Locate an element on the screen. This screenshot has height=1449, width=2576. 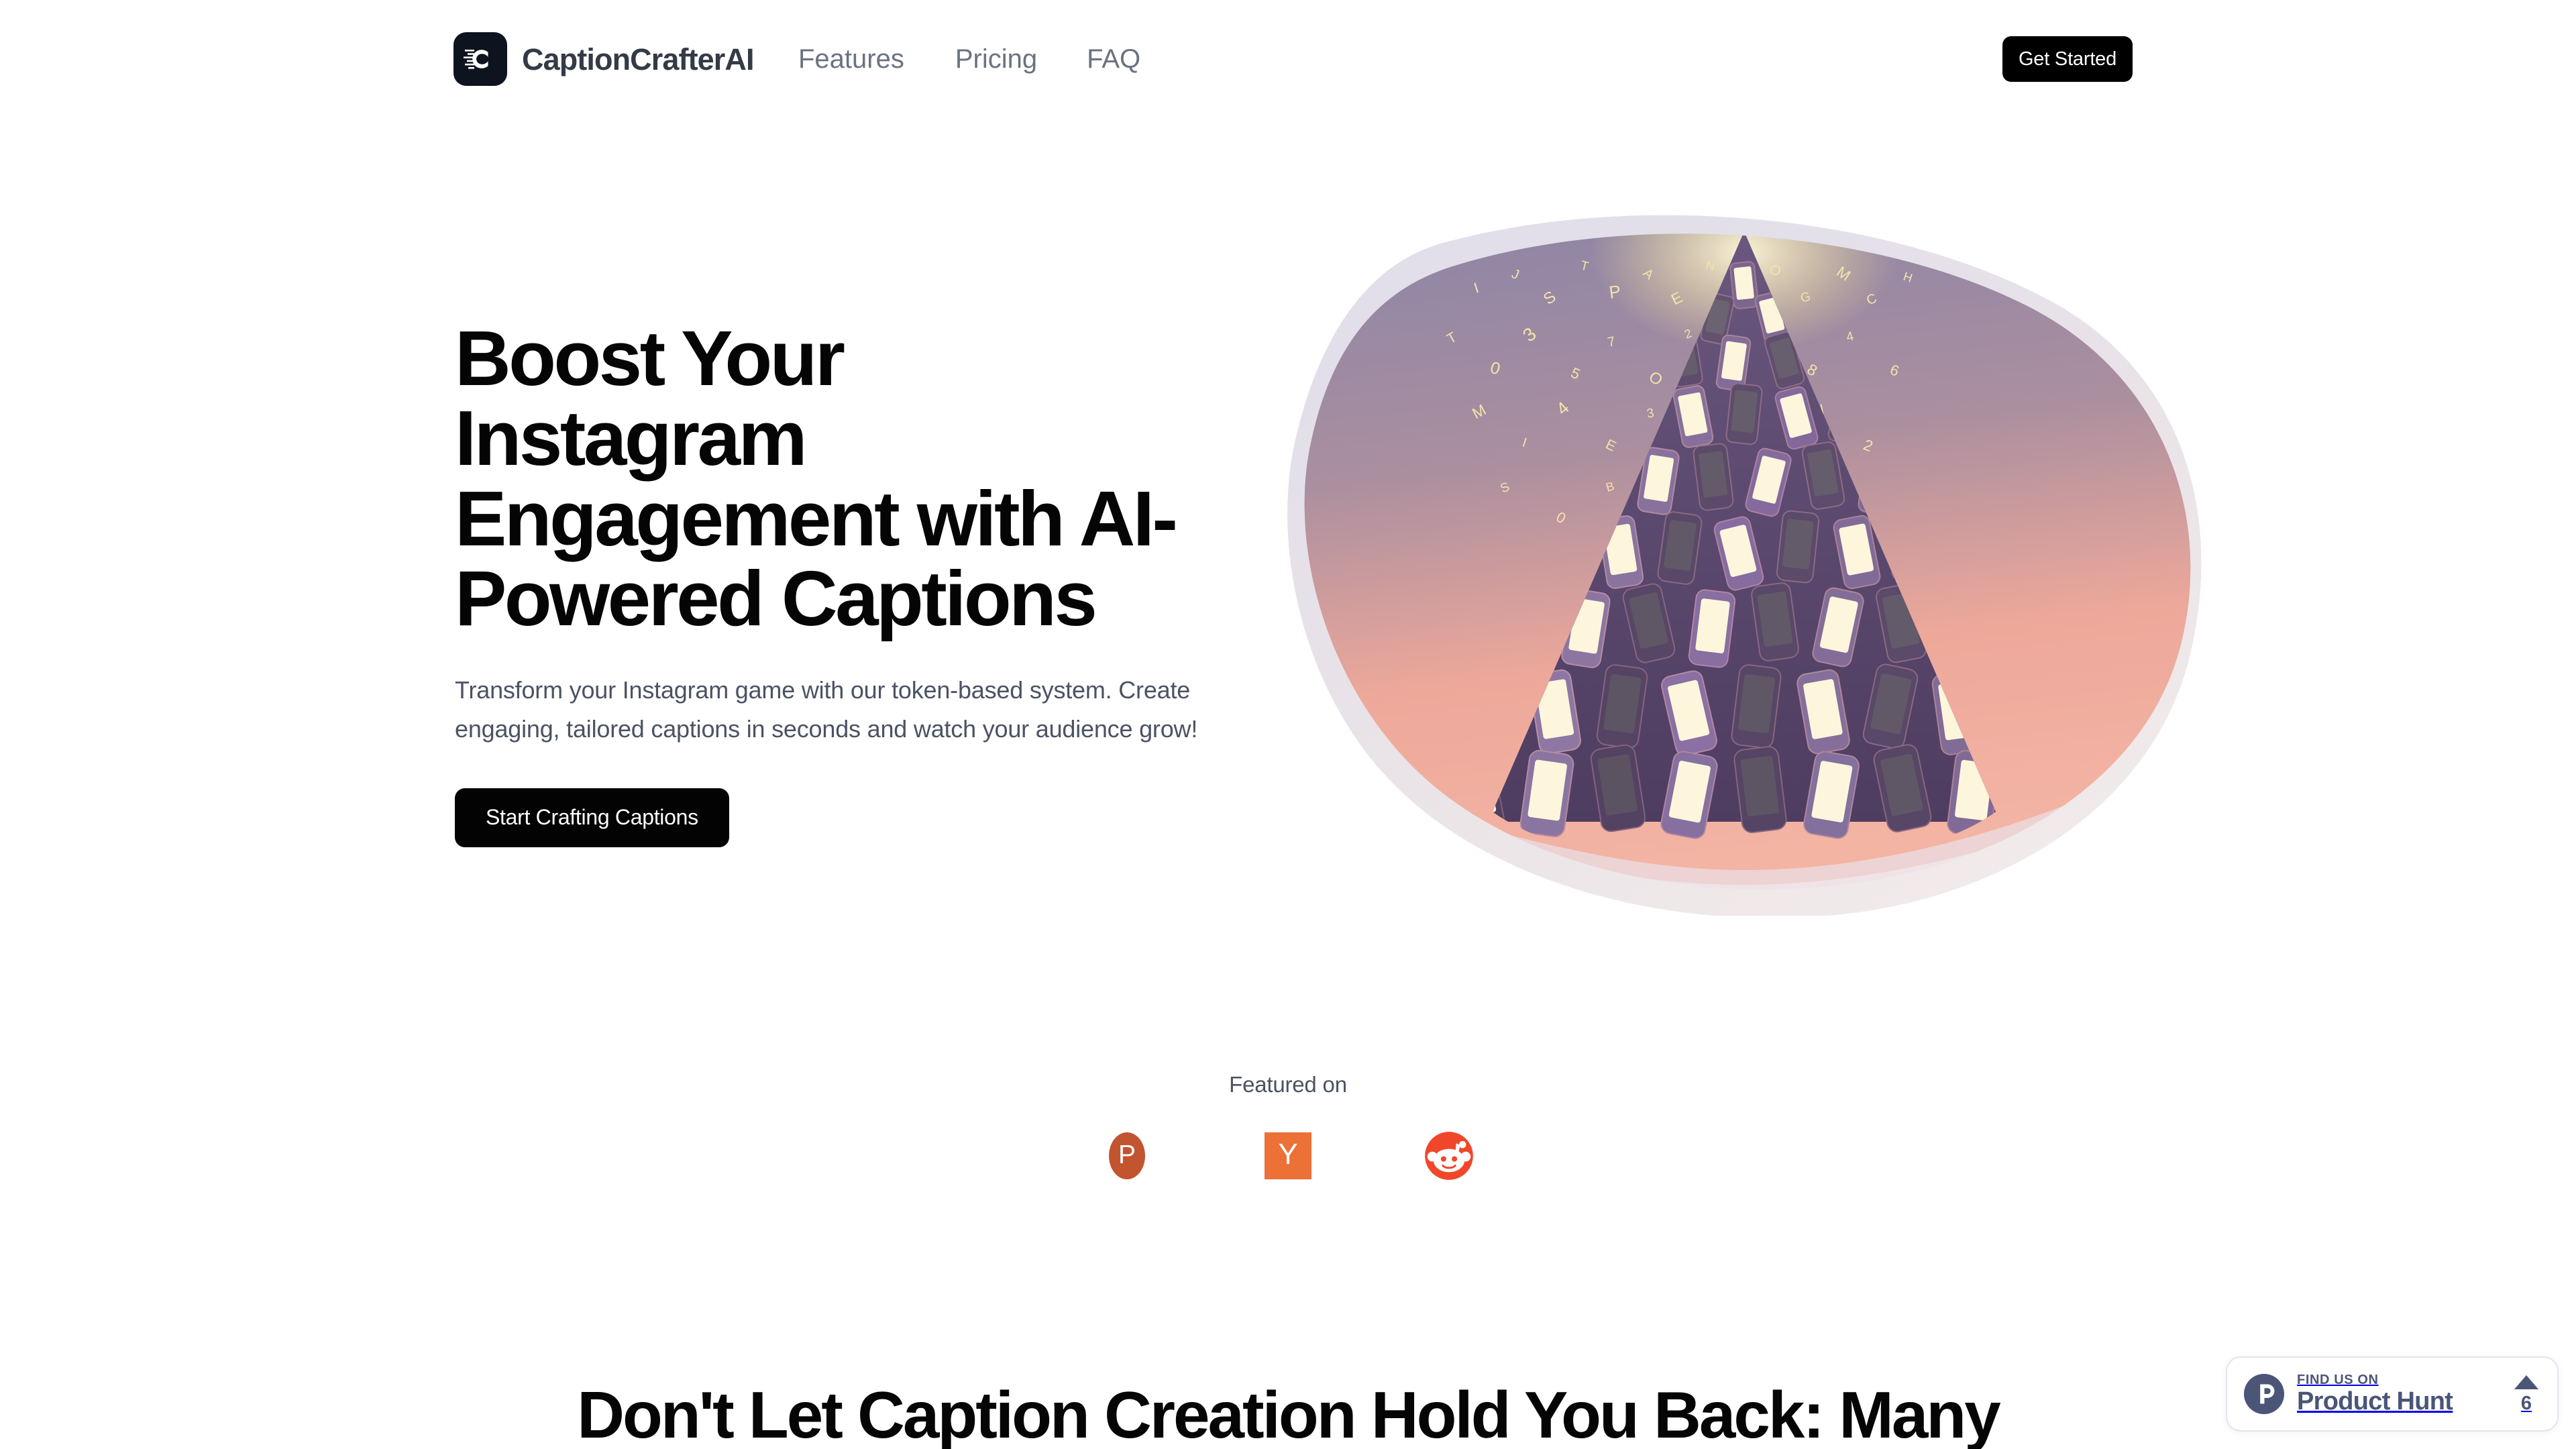
featured-on-label: Featured on is located at coordinates (1288, 1084).